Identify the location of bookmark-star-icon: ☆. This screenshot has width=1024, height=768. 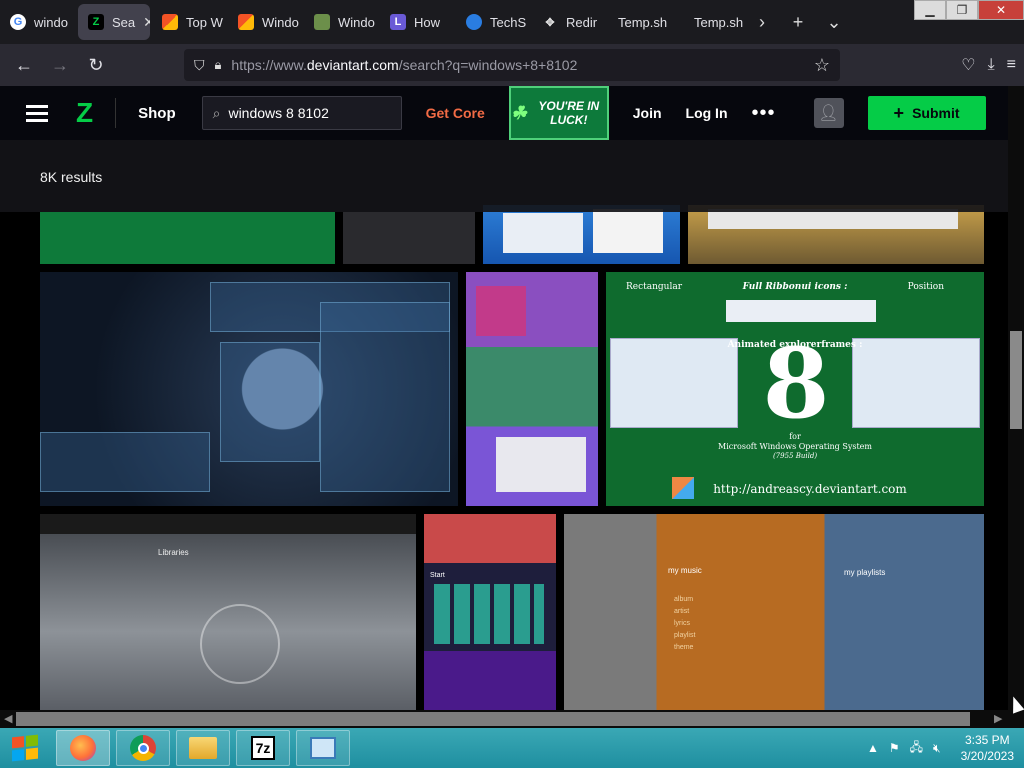
(822, 65).